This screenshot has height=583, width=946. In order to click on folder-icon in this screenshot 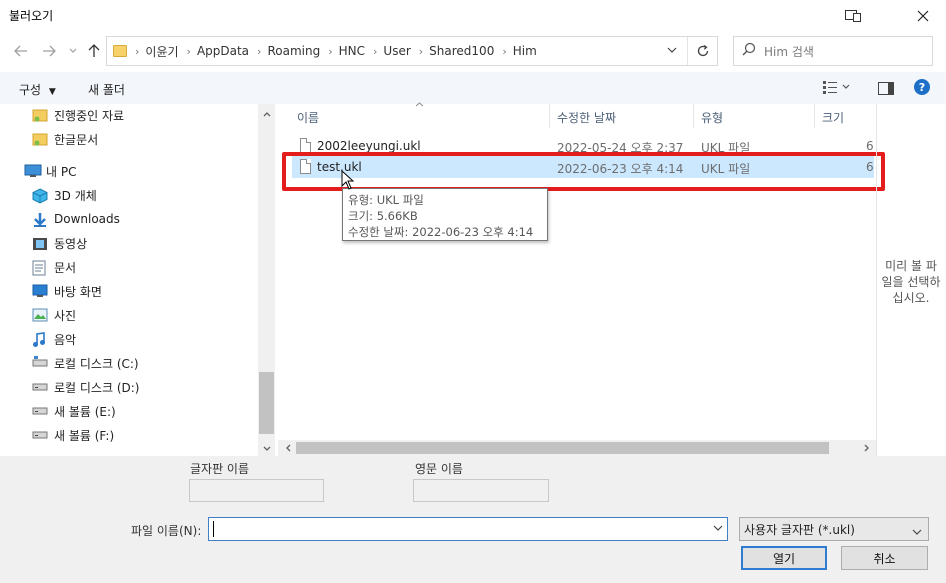, I will do `click(120, 51)`.